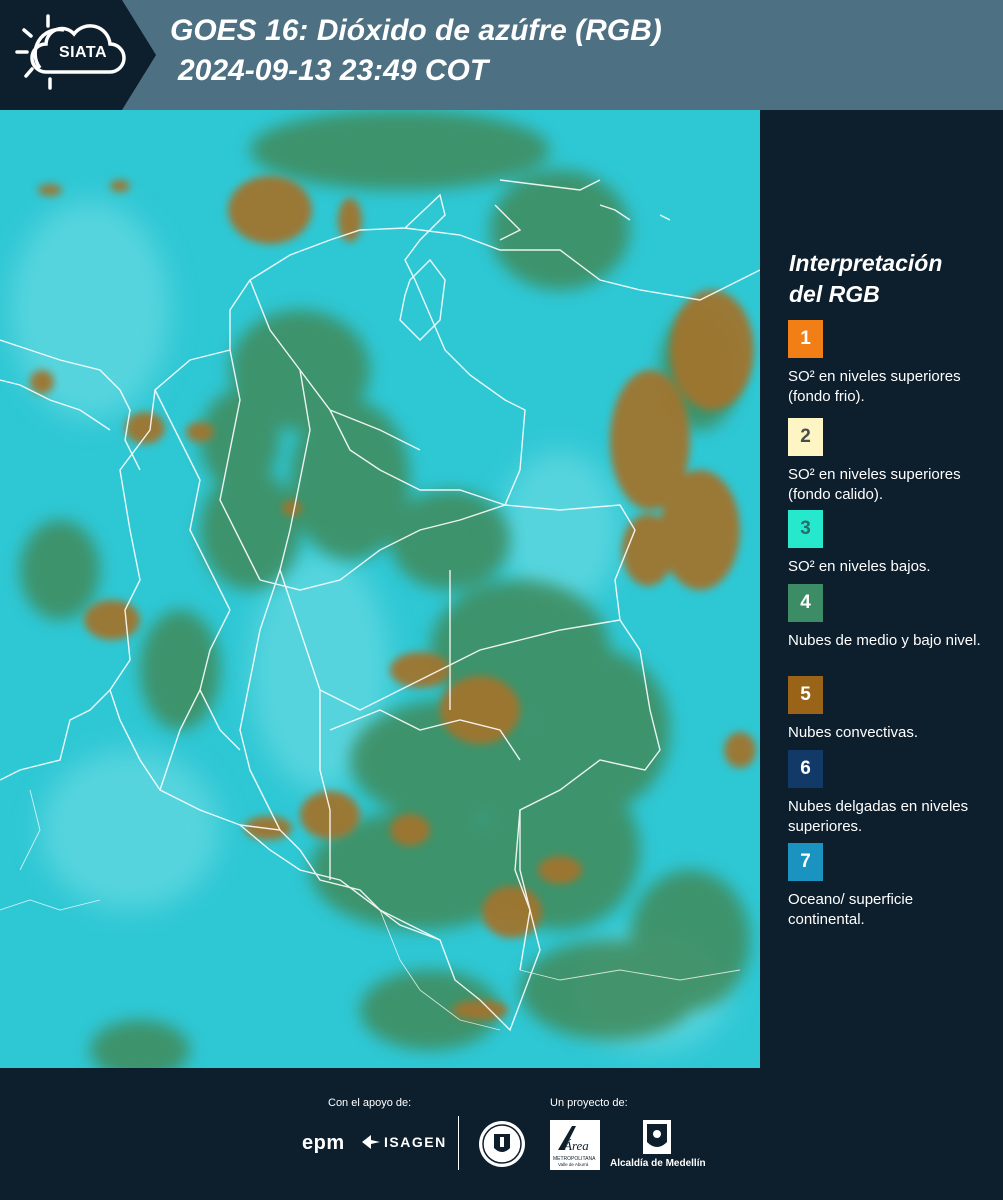 Image resolution: width=1003 pixels, height=1200 pixels. I want to click on area-metropolitana-logo: Área METROPOLITANA Valle de Aburrá, so click(575, 1145).